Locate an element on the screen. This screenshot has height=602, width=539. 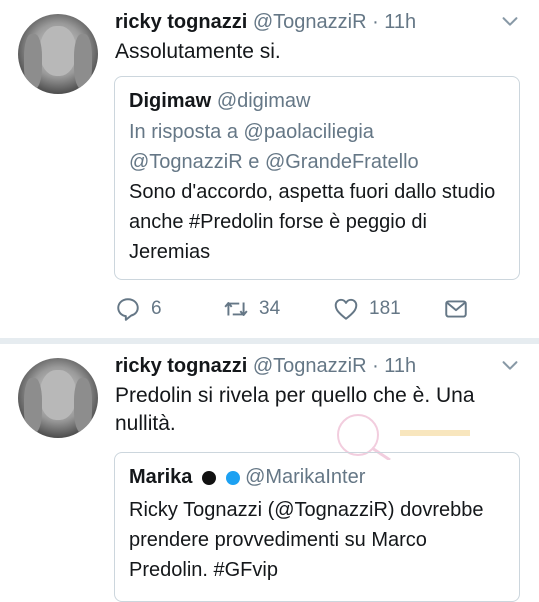
quoted-author-handle: @digimaw is located at coordinates (263, 101).